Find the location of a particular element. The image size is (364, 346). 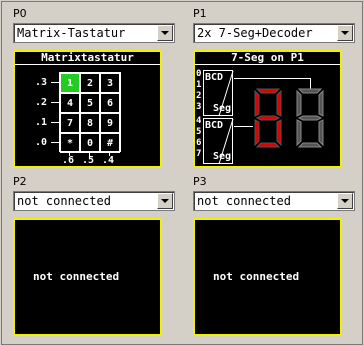

device-select-p1: 2x 7-Seg+Decoder is located at coordinates (274, 33).